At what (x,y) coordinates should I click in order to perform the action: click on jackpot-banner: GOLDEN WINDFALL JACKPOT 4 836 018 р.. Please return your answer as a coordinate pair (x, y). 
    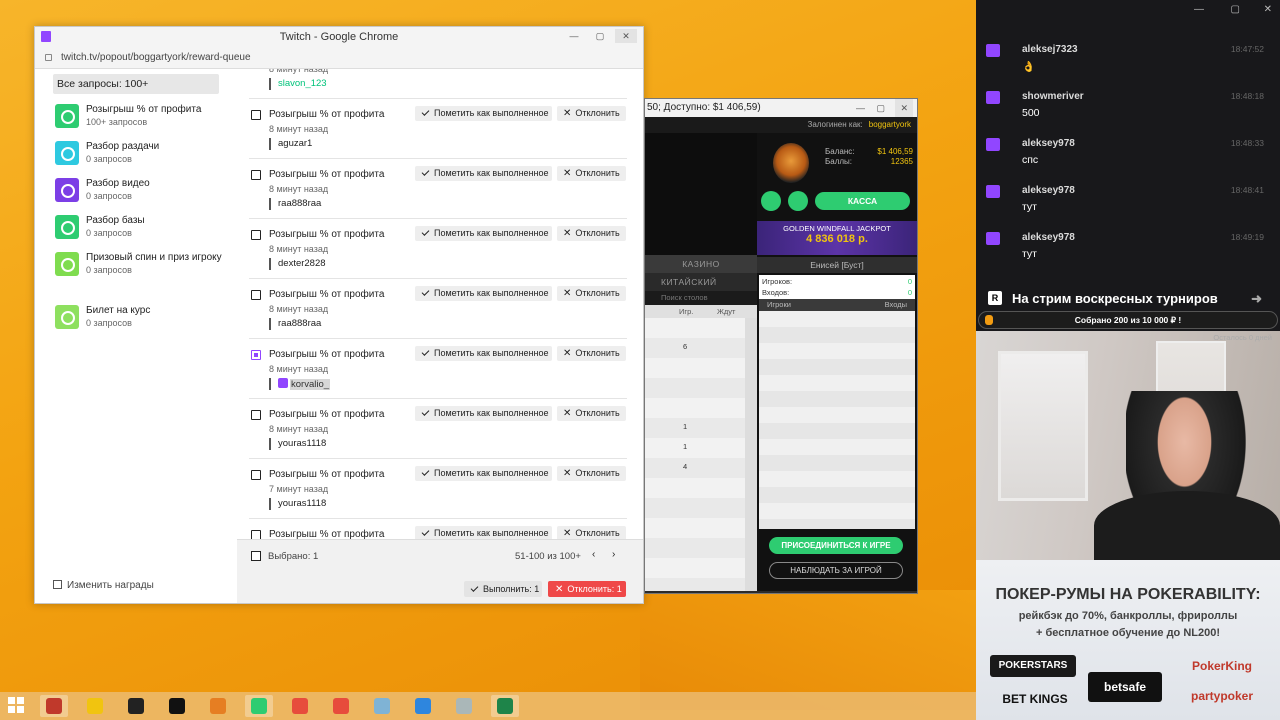
    Looking at the image, I should click on (837, 238).